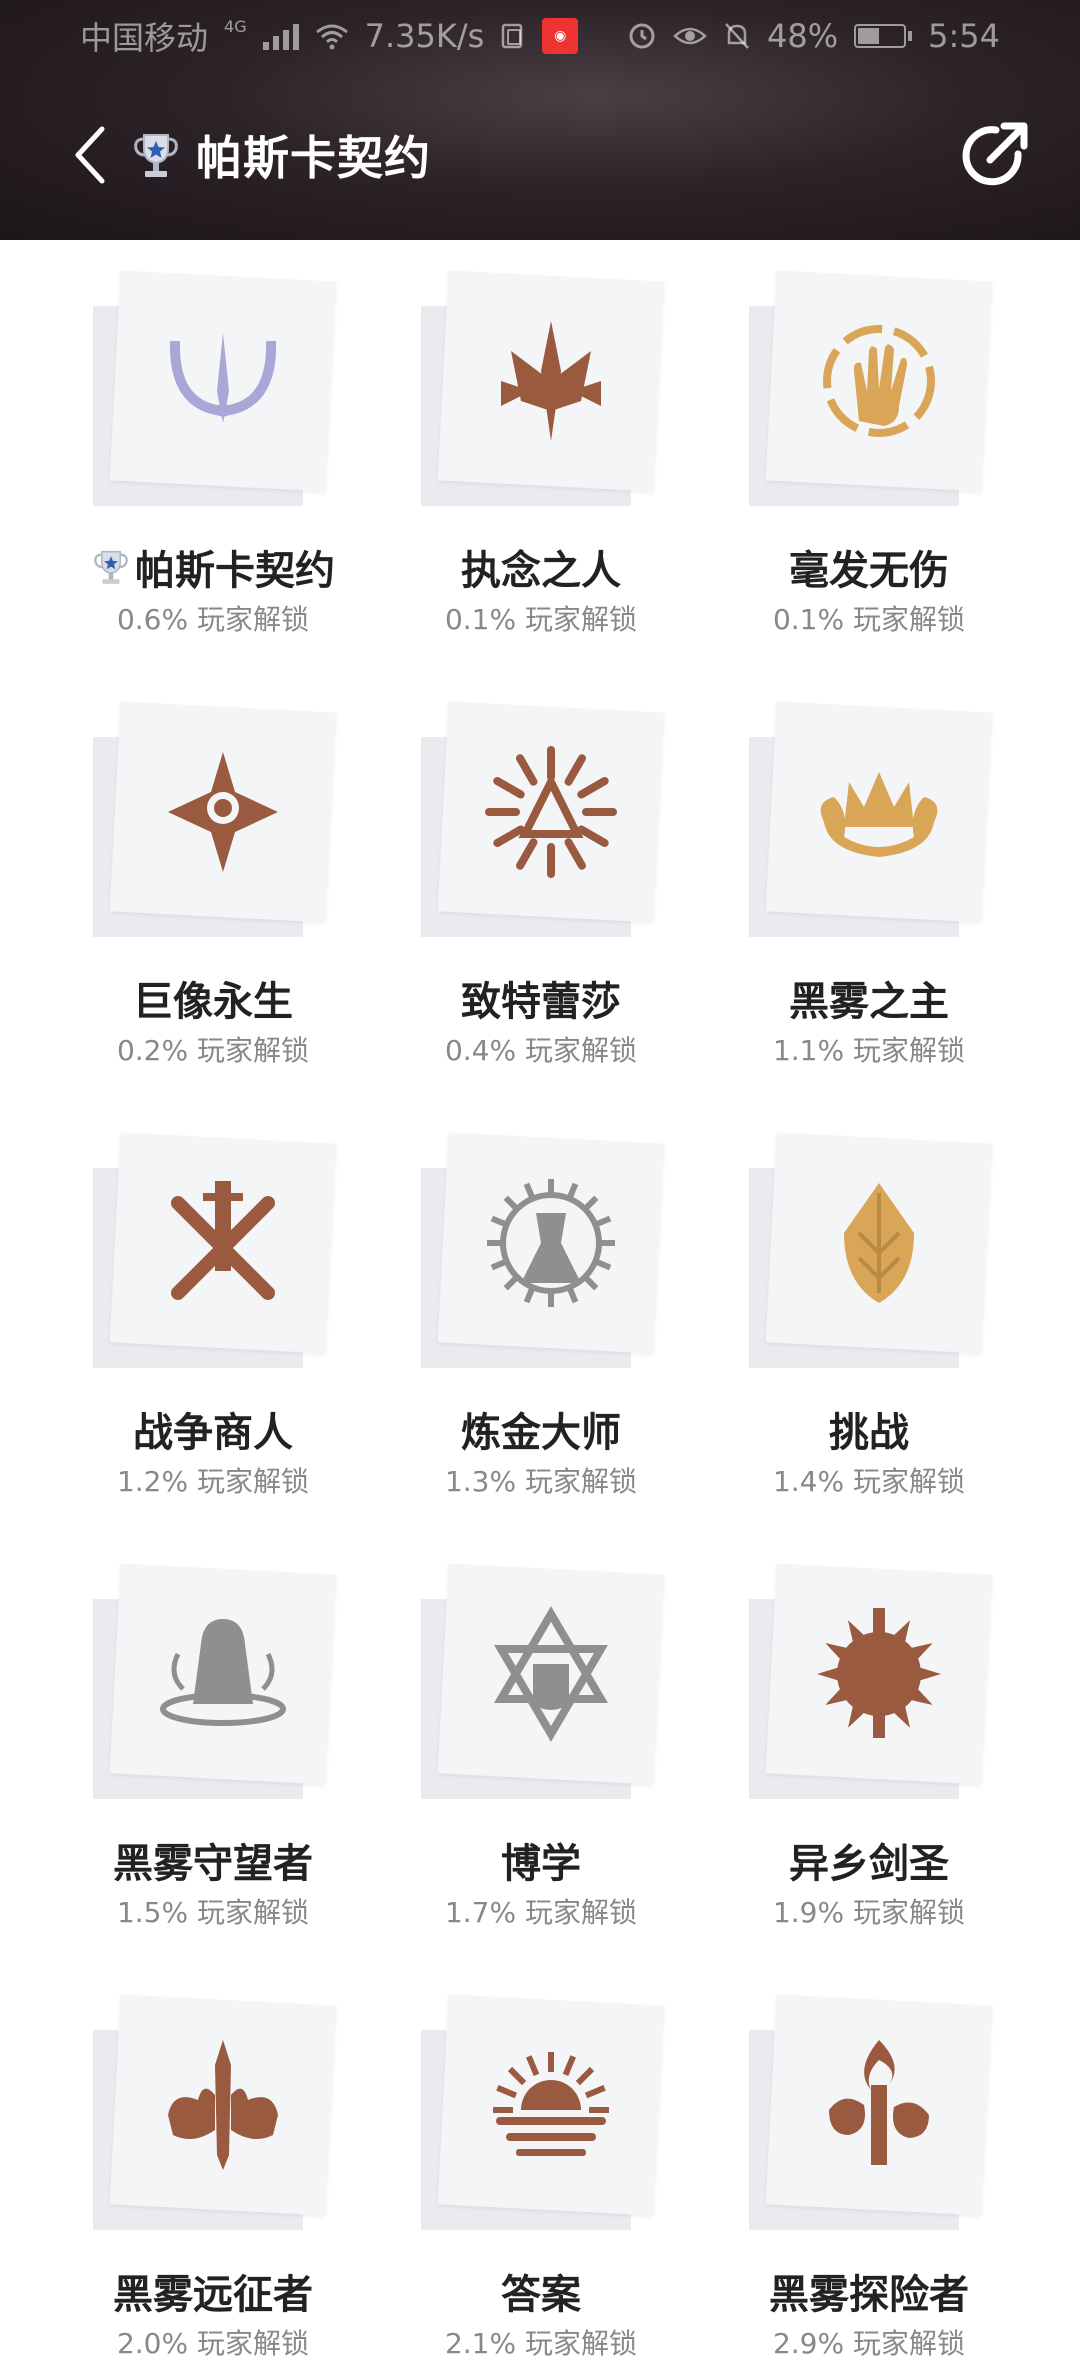 This screenshot has height=2364, width=1080. What do you see at coordinates (223, 378) in the screenshot?
I see `crescent-sword-emblem-icon` at bounding box center [223, 378].